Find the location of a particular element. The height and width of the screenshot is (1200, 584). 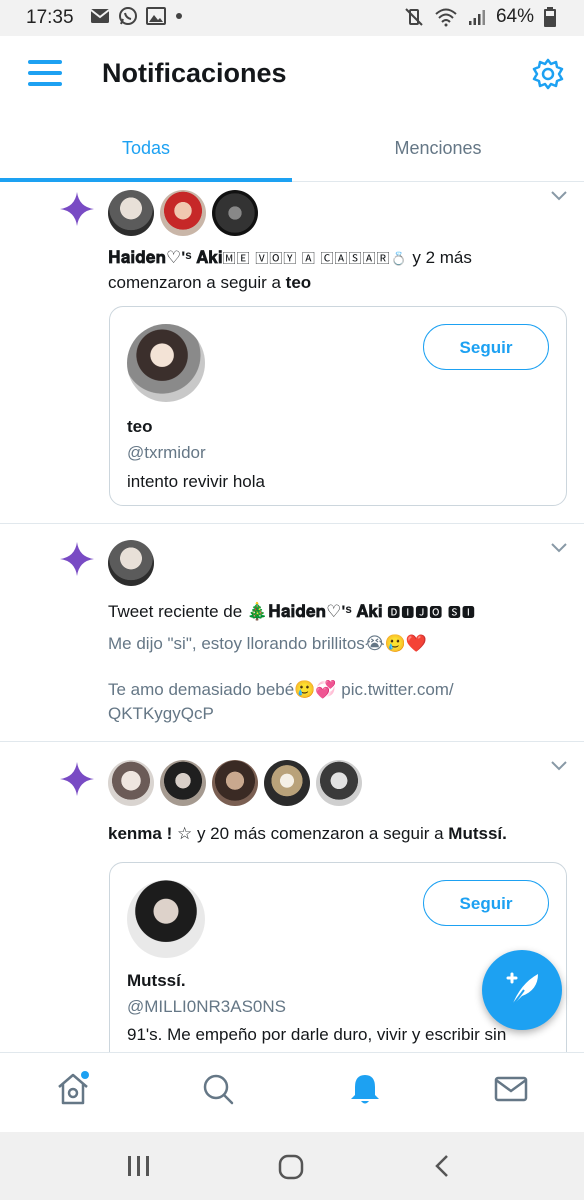

whatsapp-icon is located at coordinates (128, 16).